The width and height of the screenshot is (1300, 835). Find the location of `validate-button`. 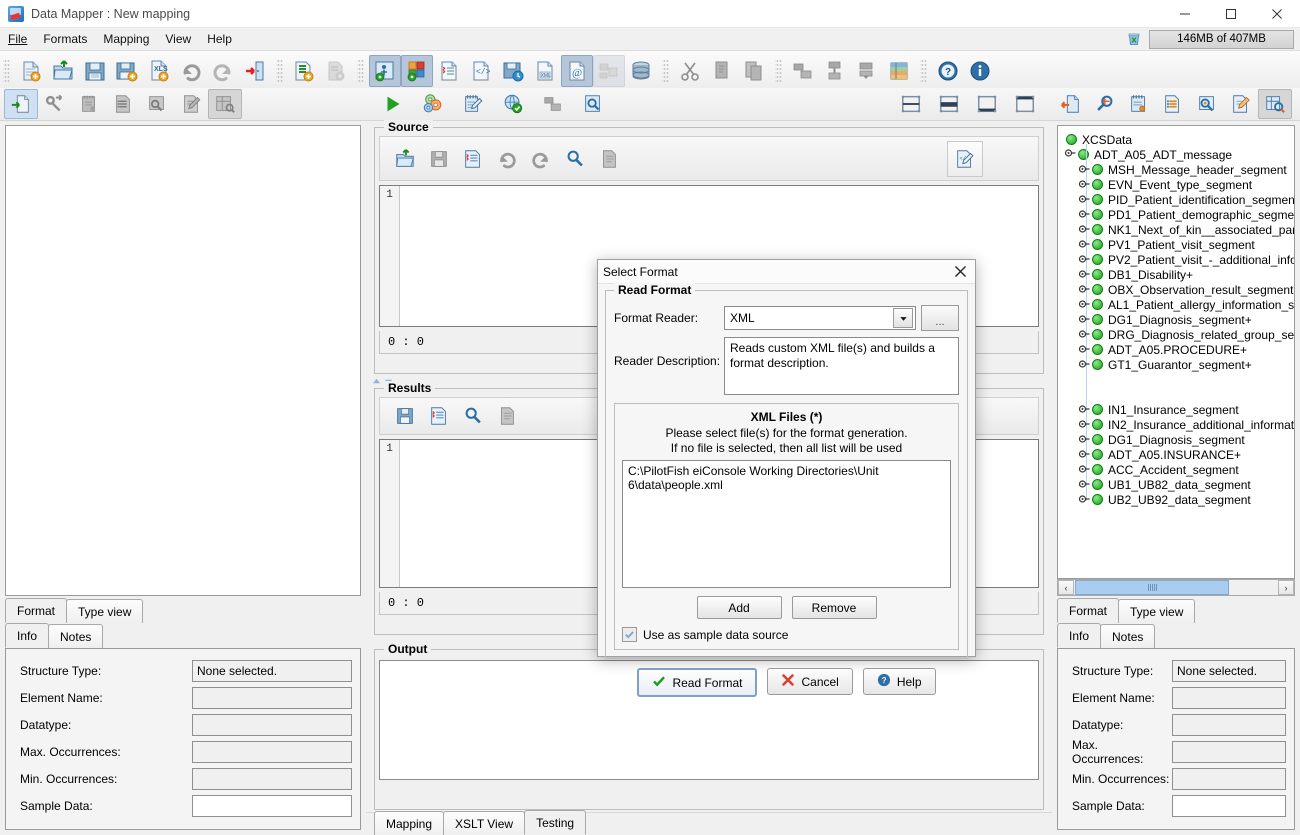

validate-button is located at coordinates (449, 71).